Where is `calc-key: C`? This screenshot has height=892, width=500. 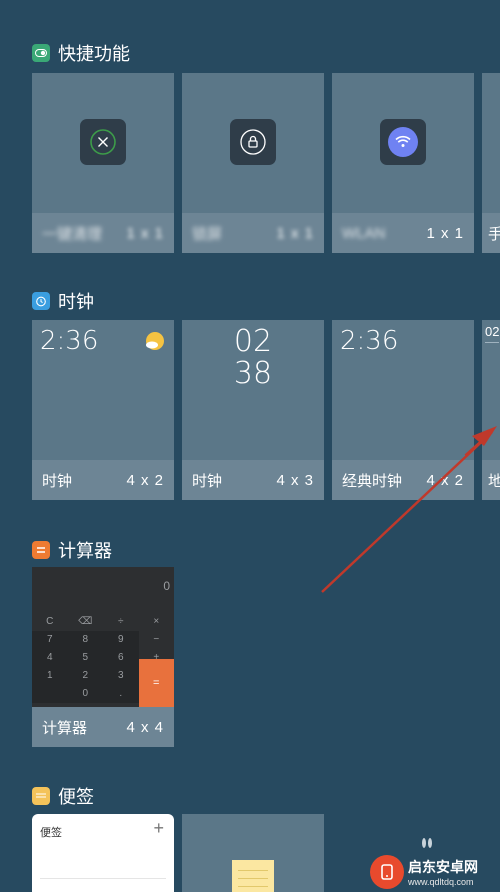
calc-key: C is located at coordinates (50, 621).